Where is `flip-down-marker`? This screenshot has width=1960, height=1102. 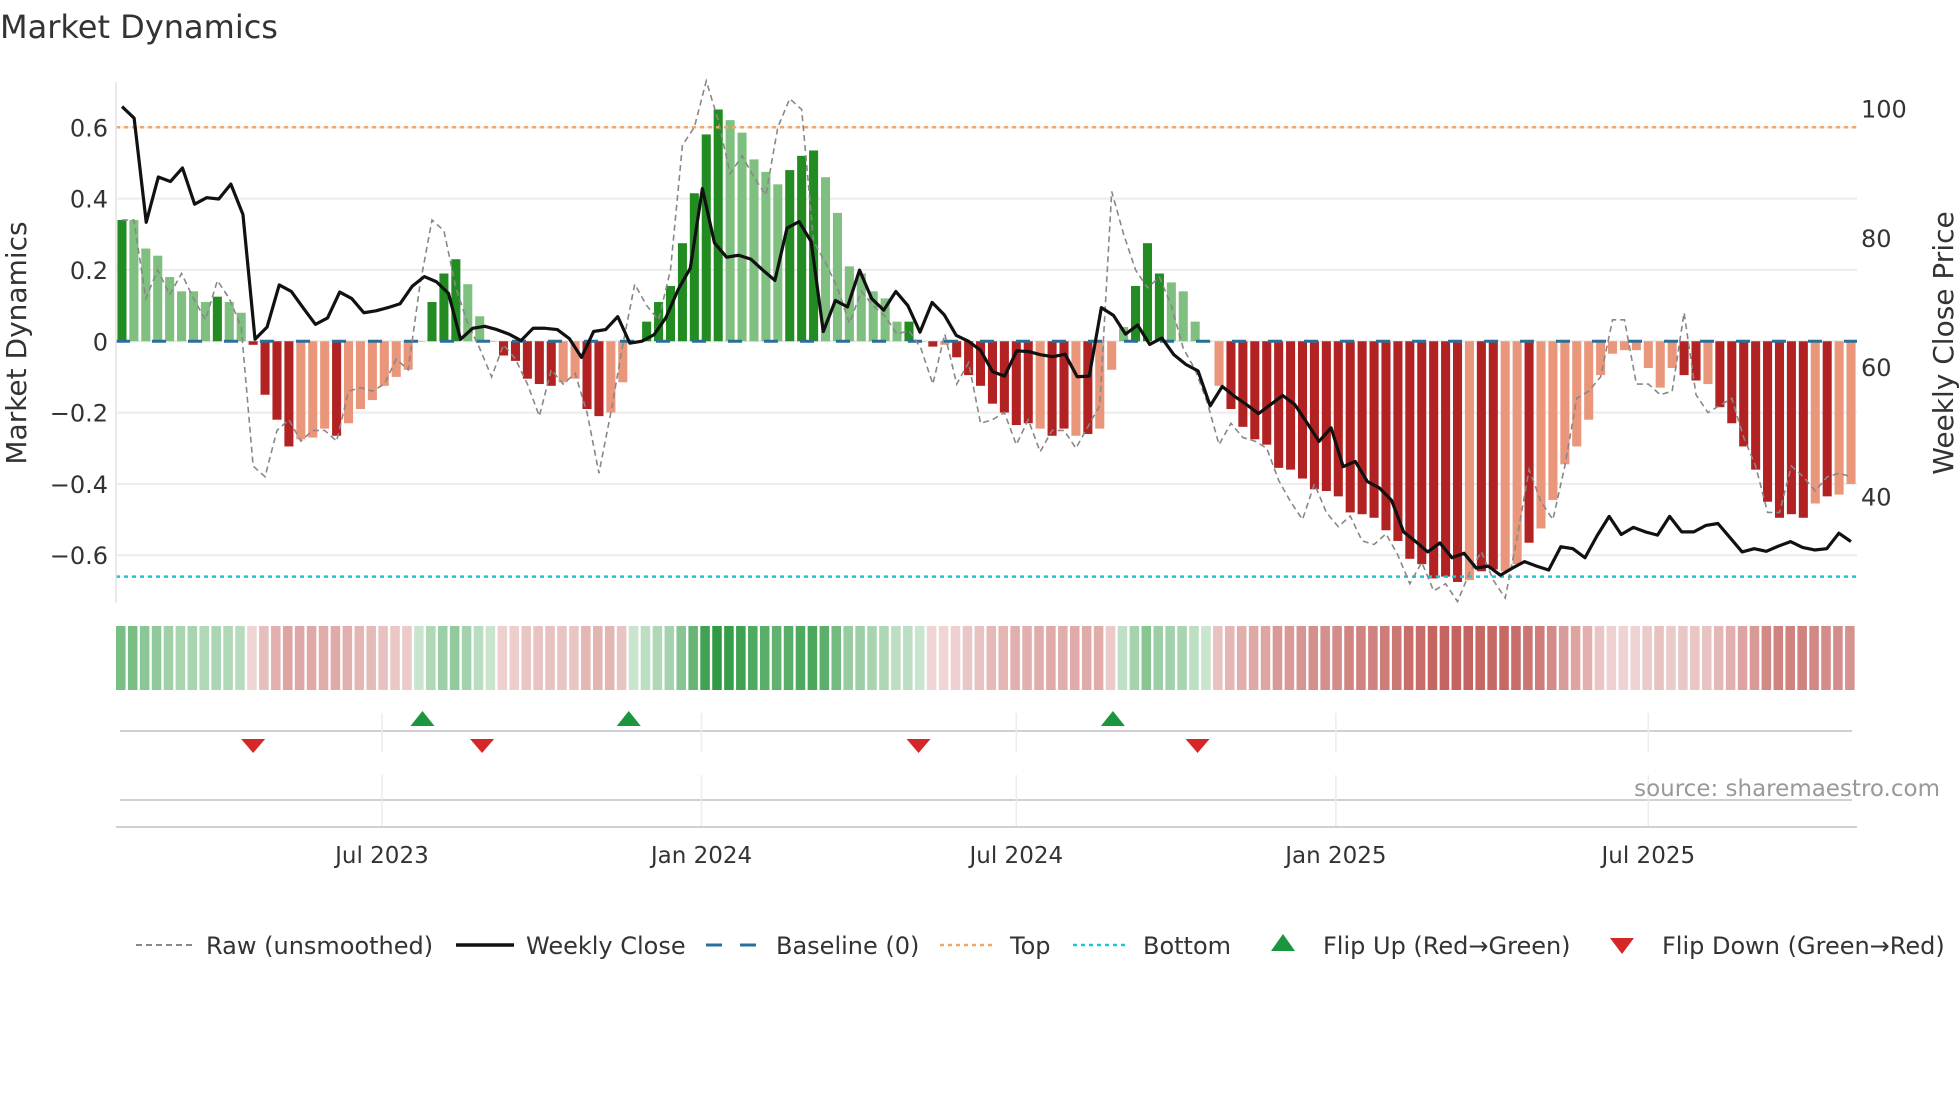 flip-down-marker is located at coordinates (253, 746).